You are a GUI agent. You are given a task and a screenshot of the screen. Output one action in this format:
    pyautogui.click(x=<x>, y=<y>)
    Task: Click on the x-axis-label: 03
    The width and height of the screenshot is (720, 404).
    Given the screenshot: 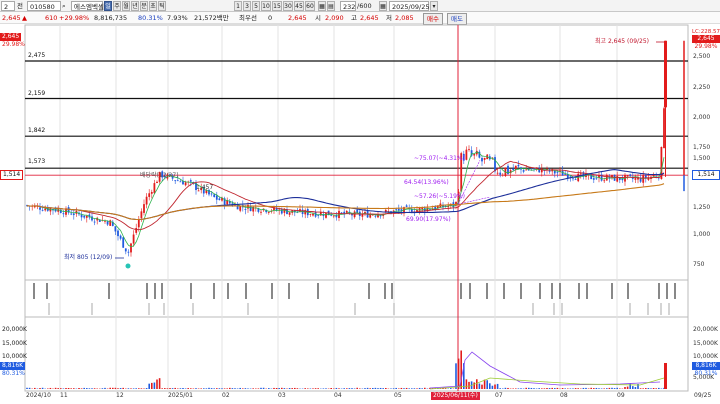 What is the action you would take?
    pyautogui.click(x=282, y=395)
    